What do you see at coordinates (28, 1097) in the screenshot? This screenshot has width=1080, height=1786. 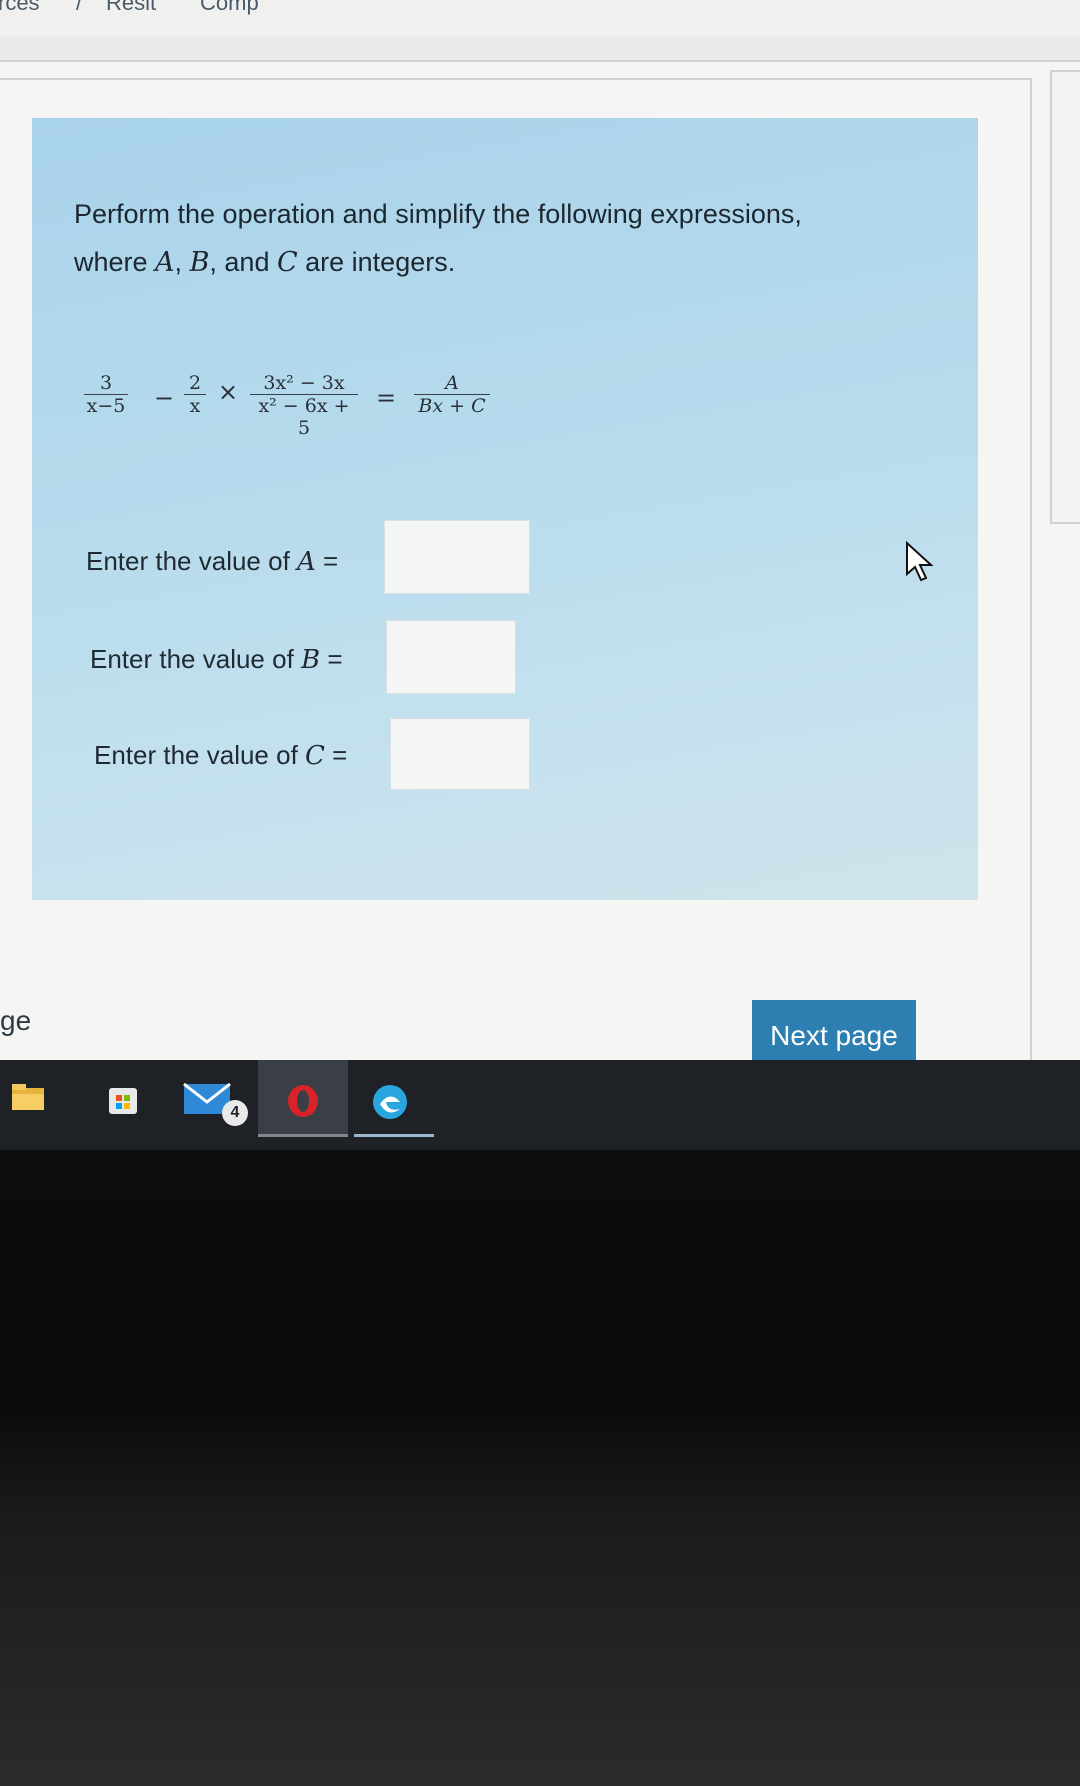 I see `file-explorer-icon` at bounding box center [28, 1097].